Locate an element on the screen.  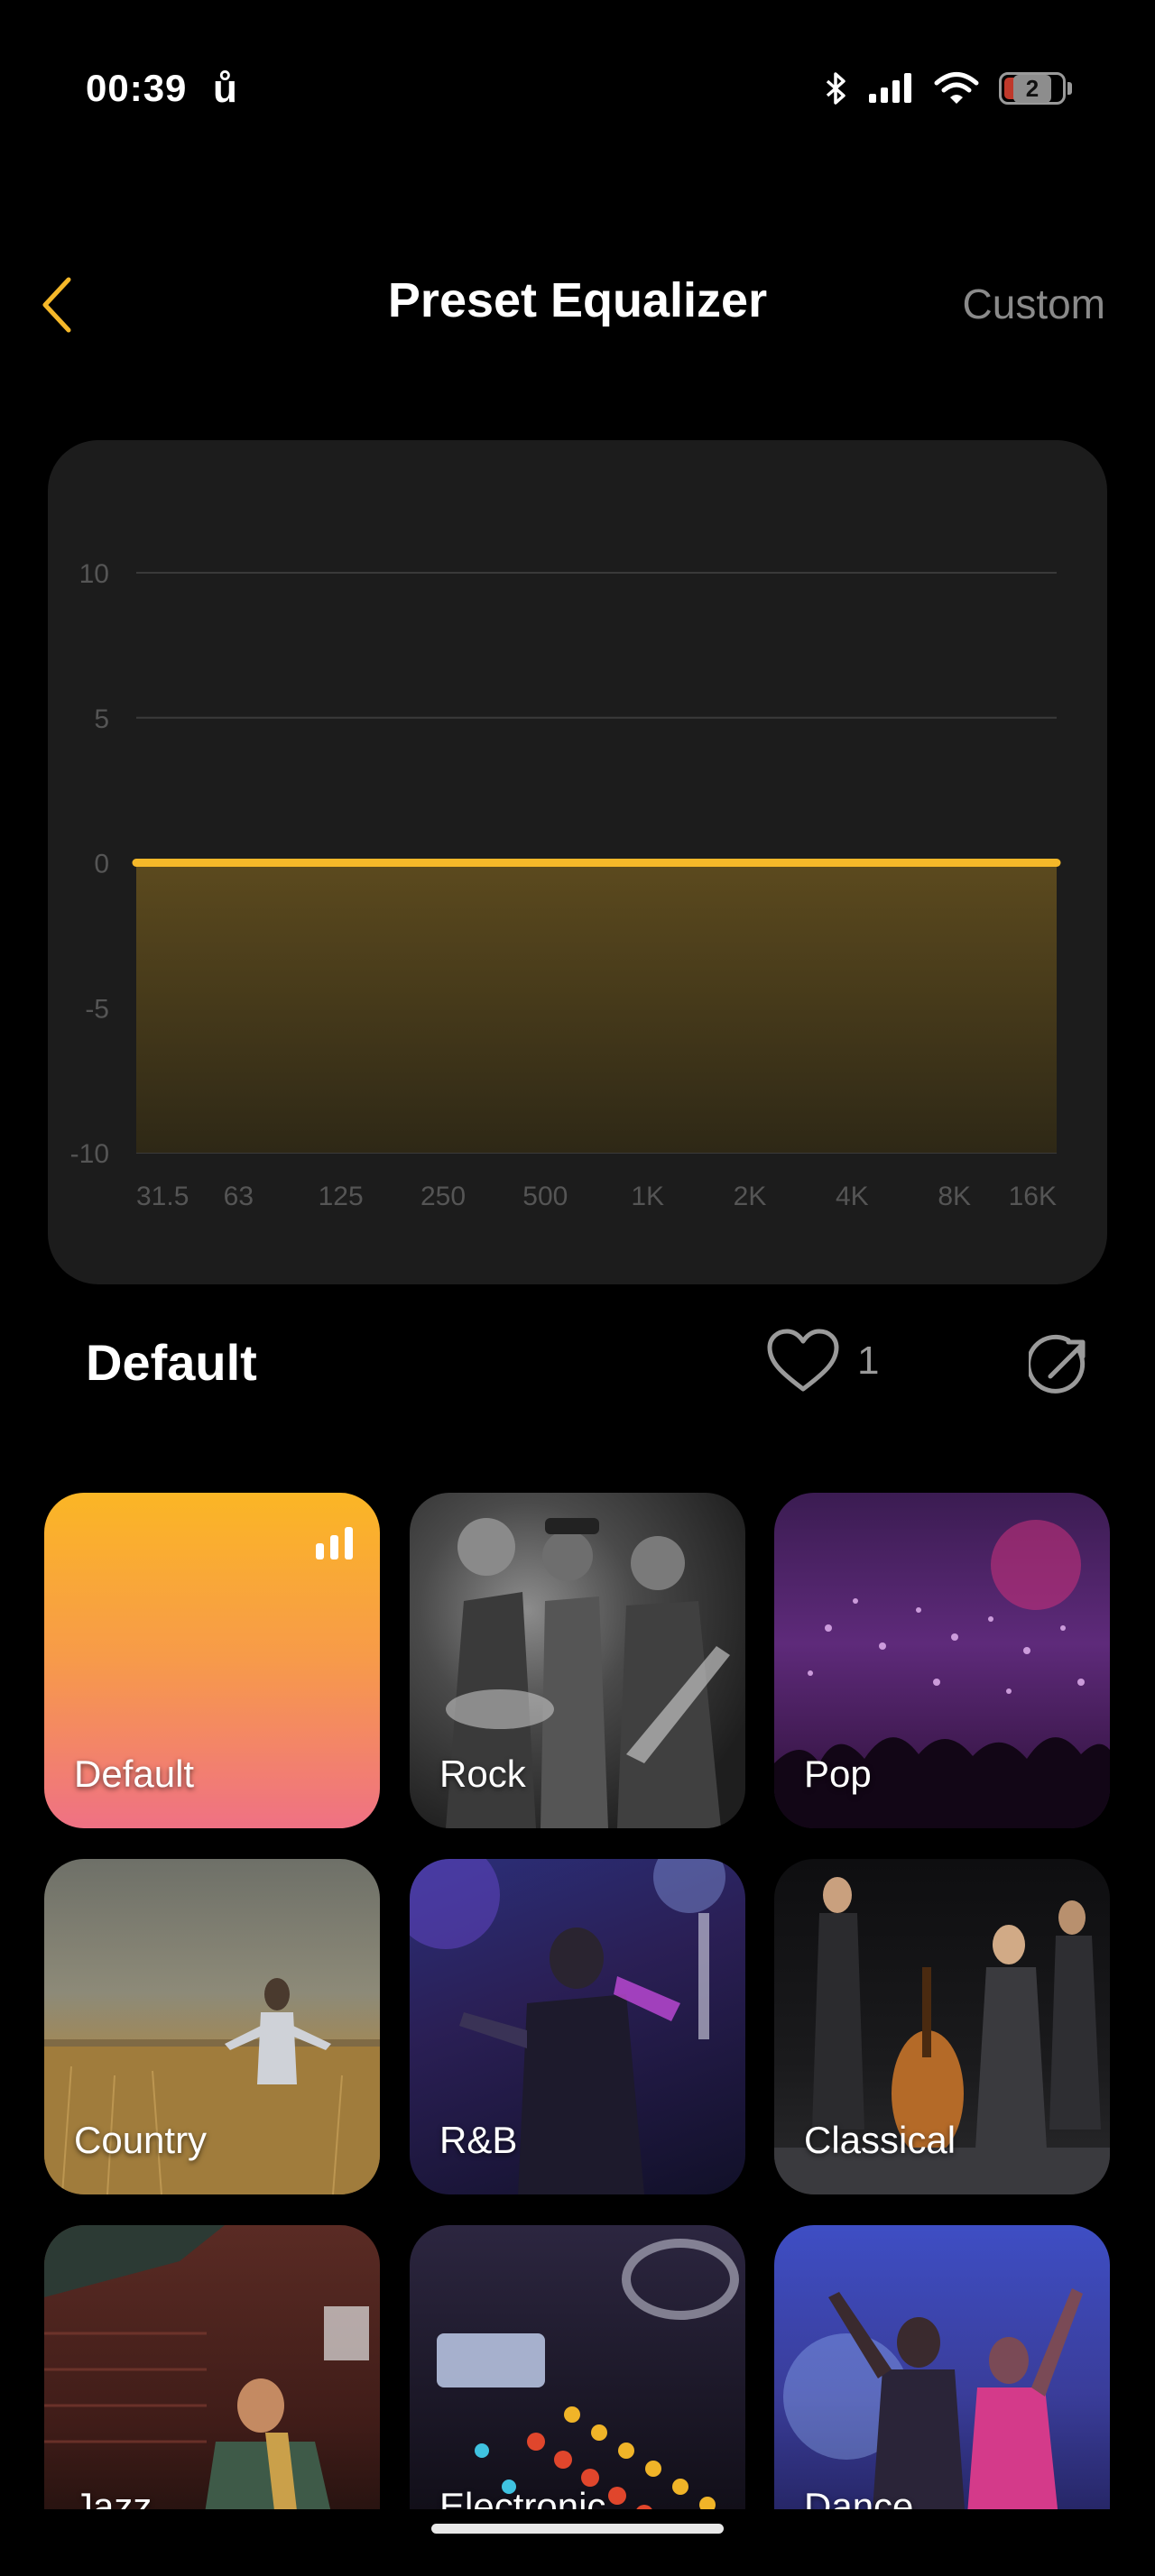
x-tick-label: 500 is located at coordinates (545, 1196).